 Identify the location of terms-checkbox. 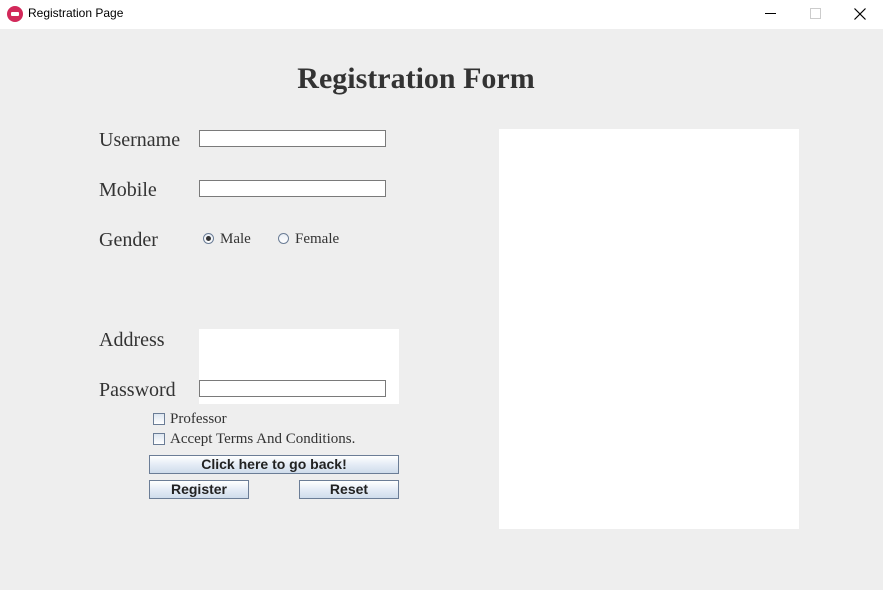
(159, 439).